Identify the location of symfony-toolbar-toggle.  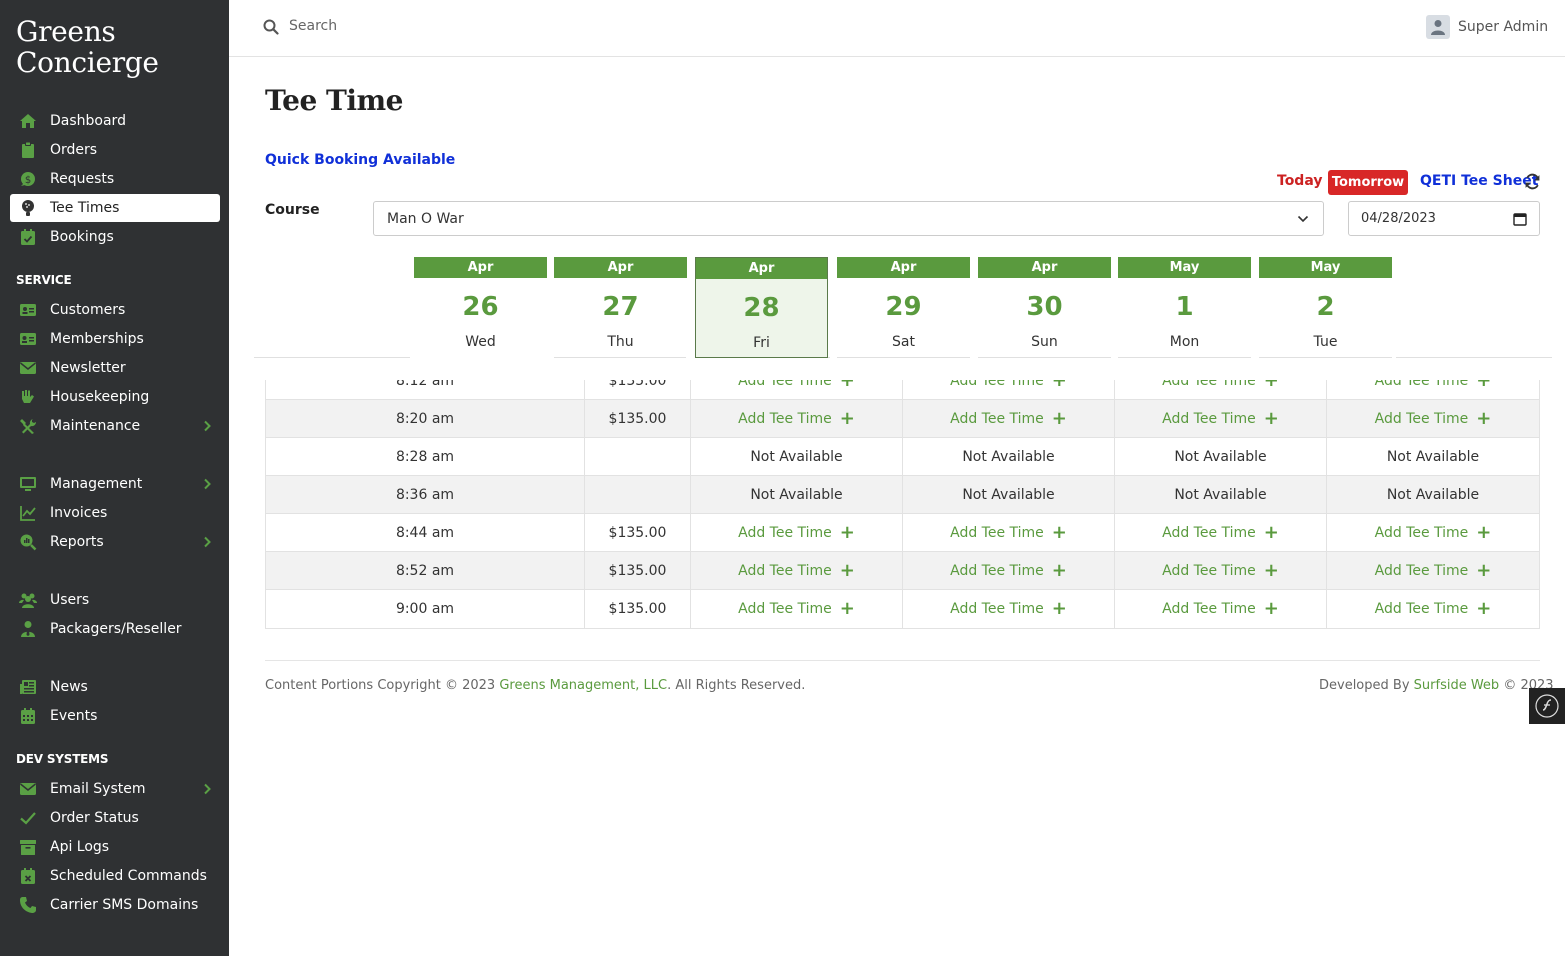
(1547, 706).